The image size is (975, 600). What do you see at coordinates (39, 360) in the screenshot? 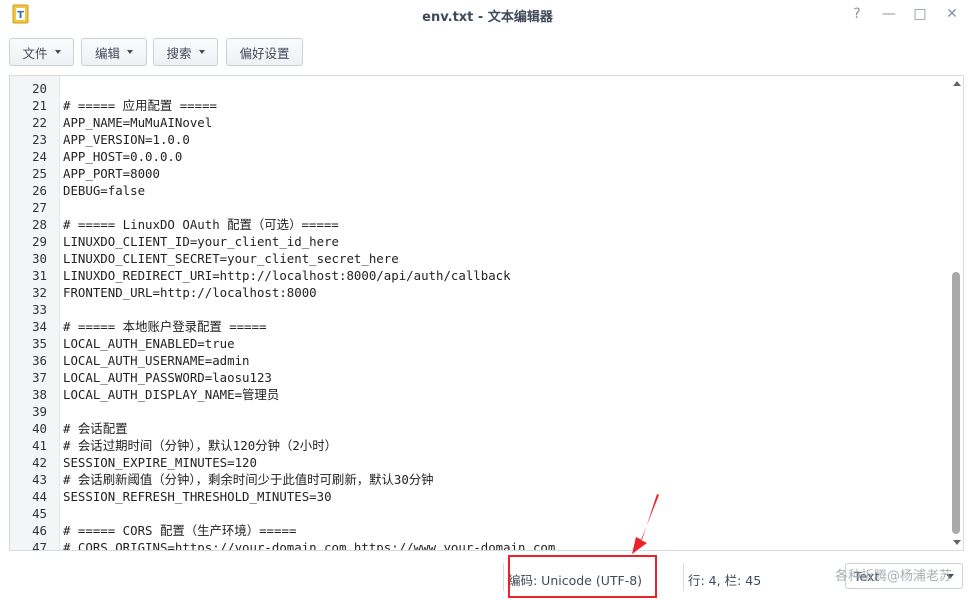
I see `line-number: 36` at bounding box center [39, 360].